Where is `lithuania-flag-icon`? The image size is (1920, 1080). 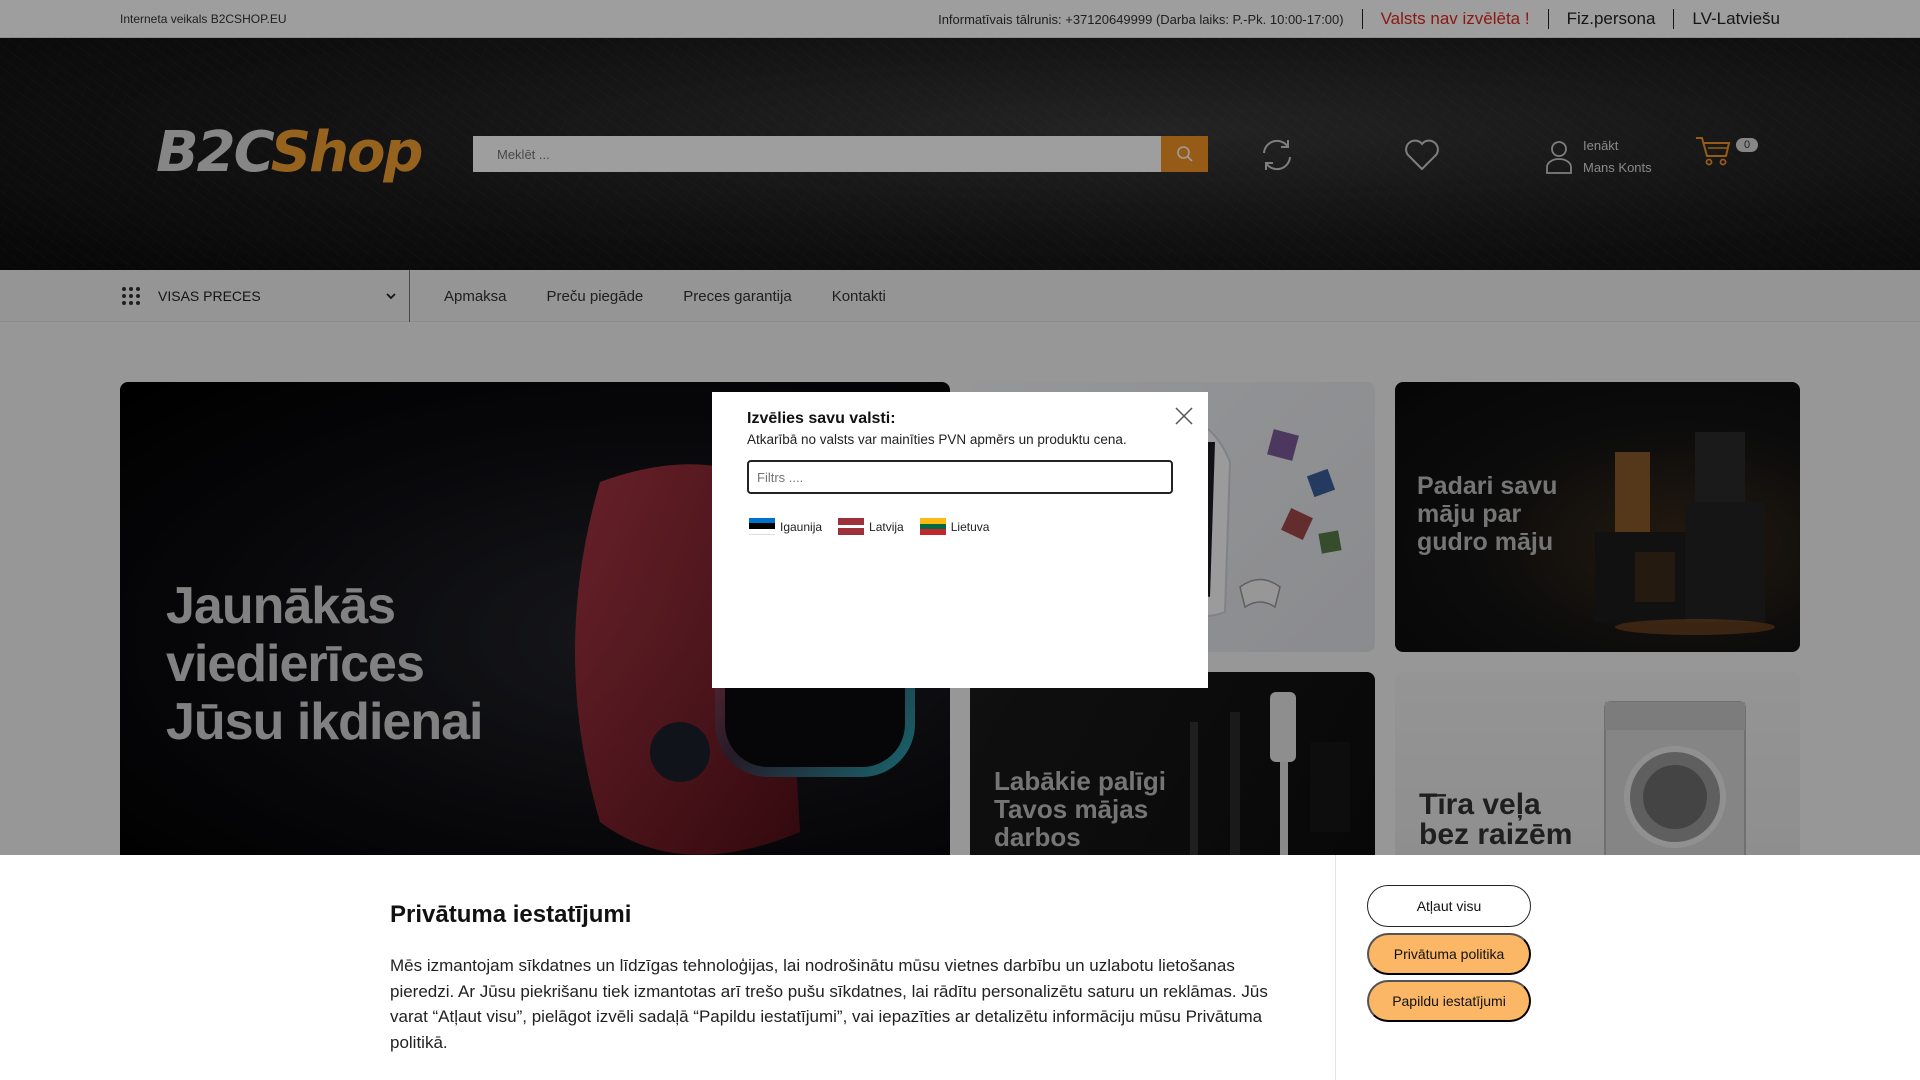 lithuania-flag-icon is located at coordinates (932, 527).